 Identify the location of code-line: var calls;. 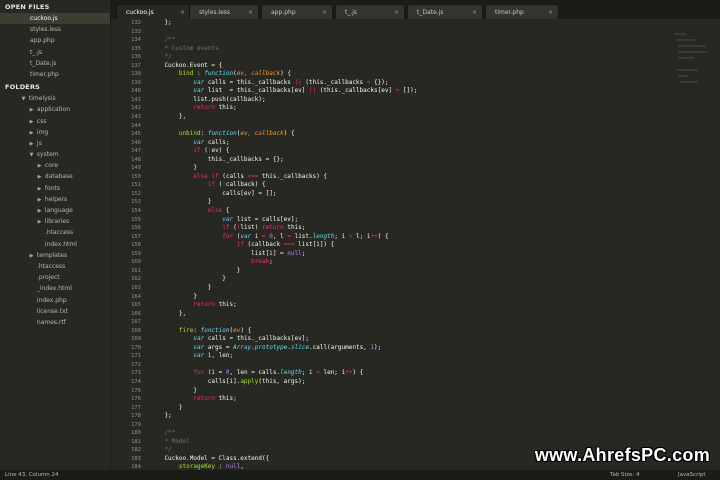
(435, 143).